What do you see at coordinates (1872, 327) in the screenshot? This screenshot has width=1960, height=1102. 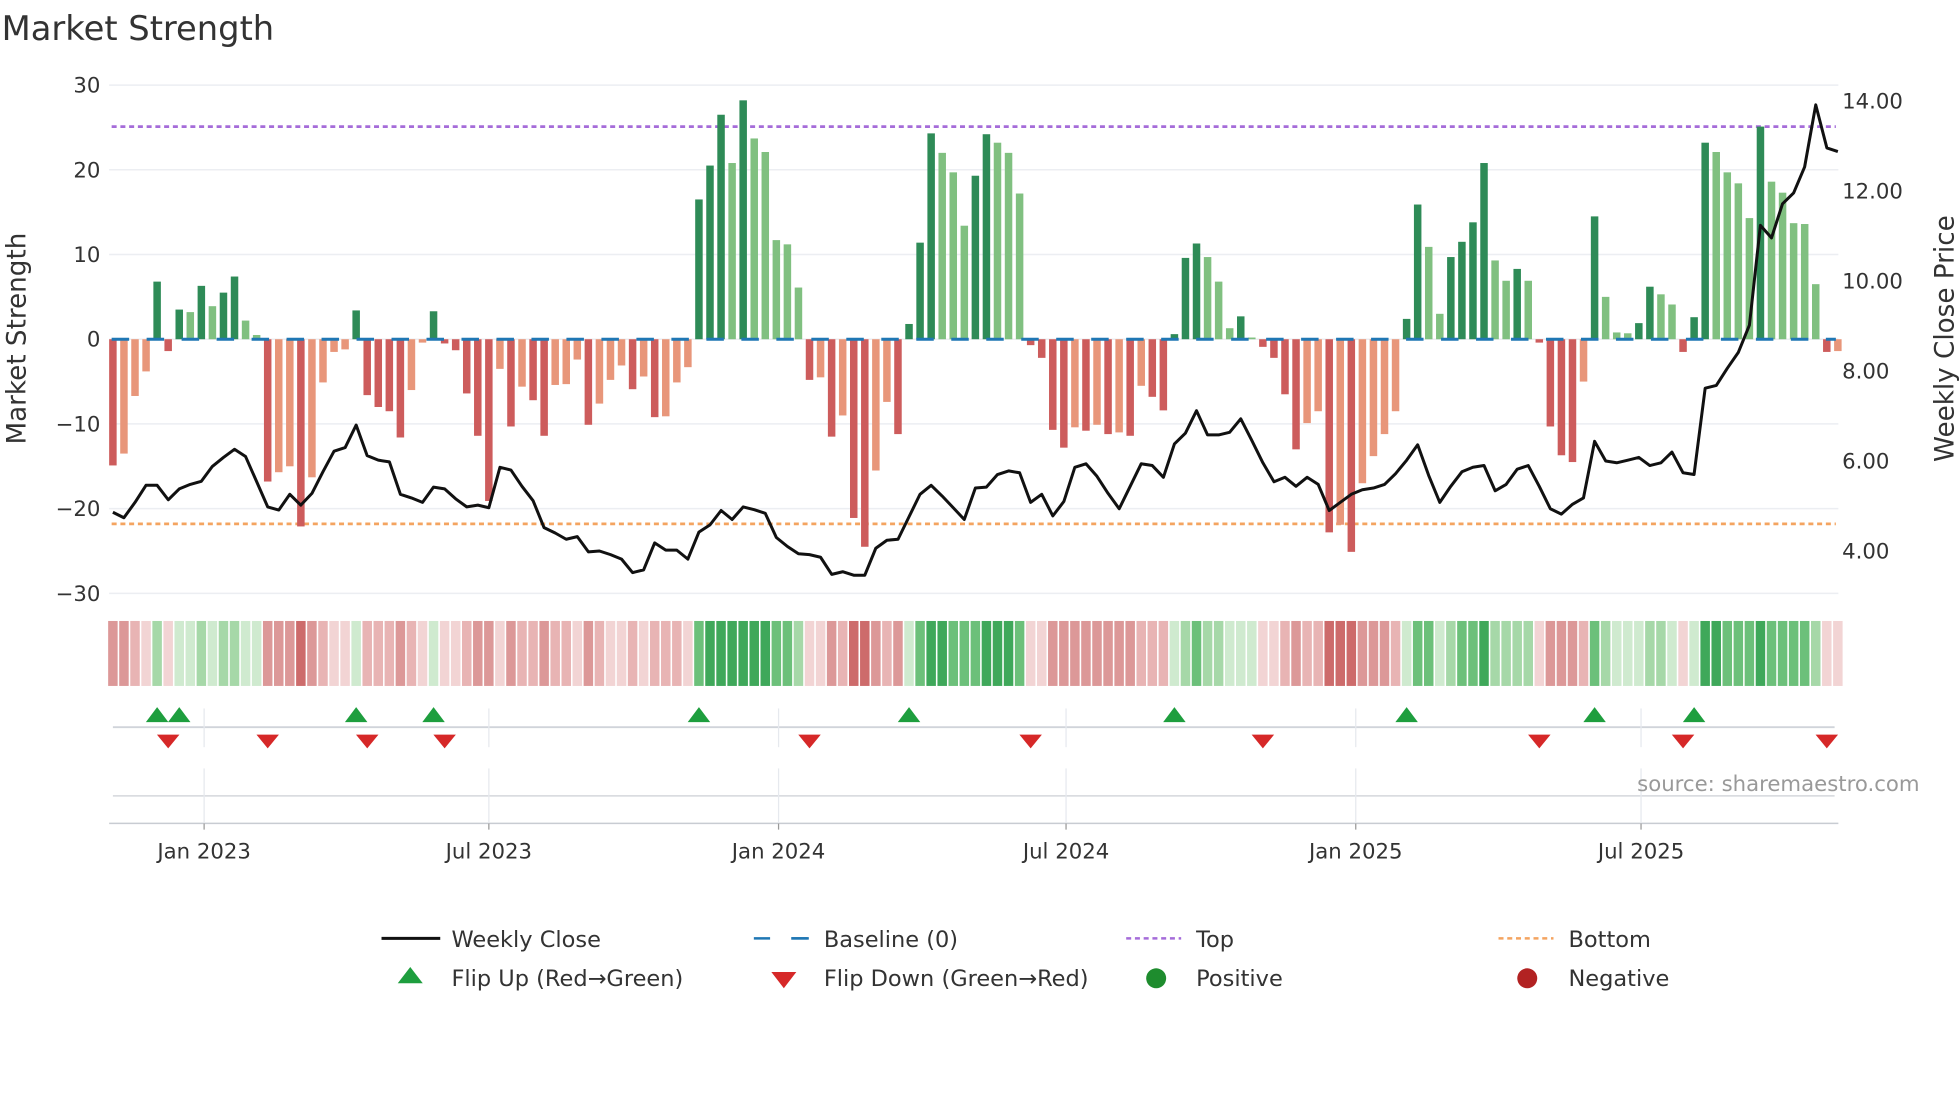 I see `y2-axis-ticks: 14.00 12.00 10.00 8.00 6.00 4.00` at bounding box center [1872, 327].